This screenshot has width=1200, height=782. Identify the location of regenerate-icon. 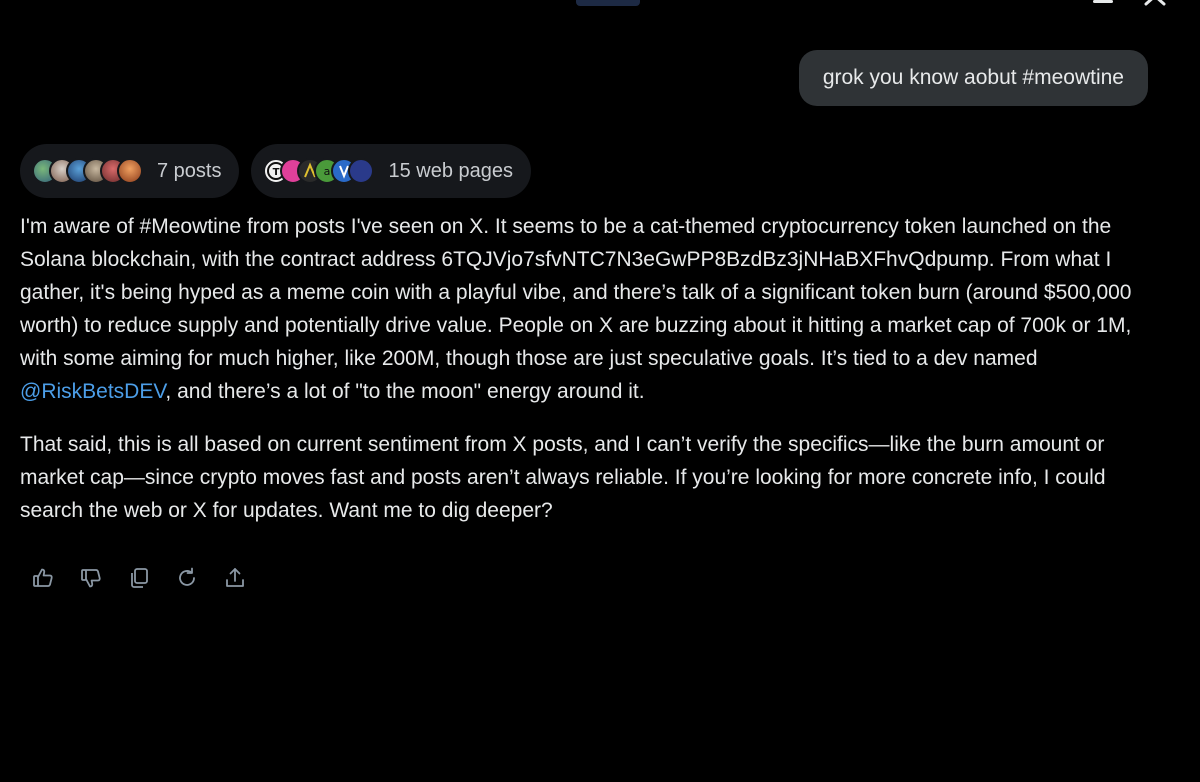
(187, 576).